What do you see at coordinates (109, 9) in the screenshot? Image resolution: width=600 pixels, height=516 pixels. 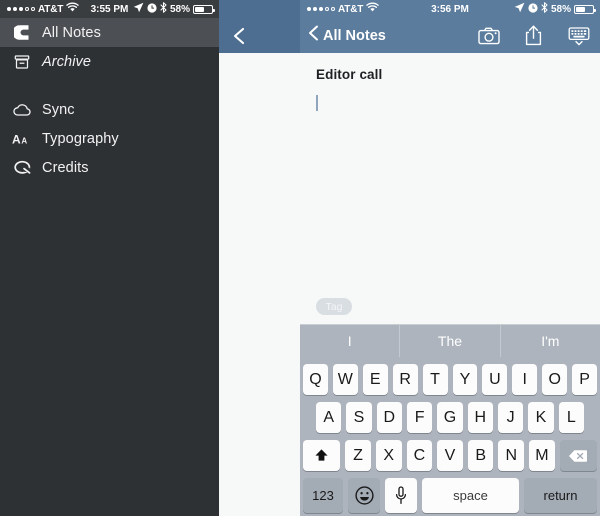 I see `left-statusbar: AT&T 3:55 PM 58%` at bounding box center [109, 9].